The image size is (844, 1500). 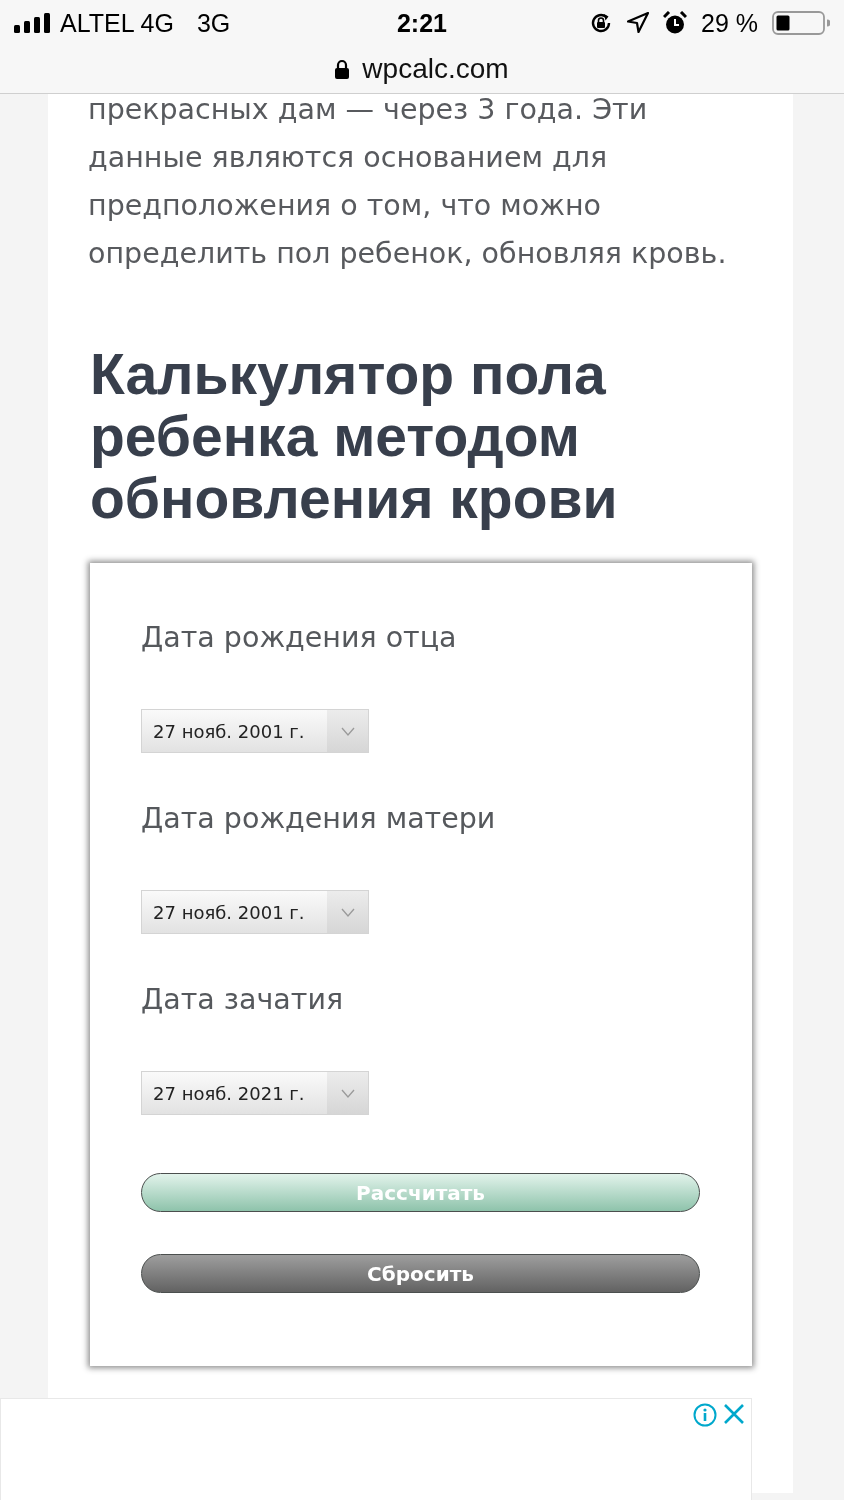 What do you see at coordinates (801, 23) in the screenshot?
I see `battery-icon` at bounding box center [801, 23].